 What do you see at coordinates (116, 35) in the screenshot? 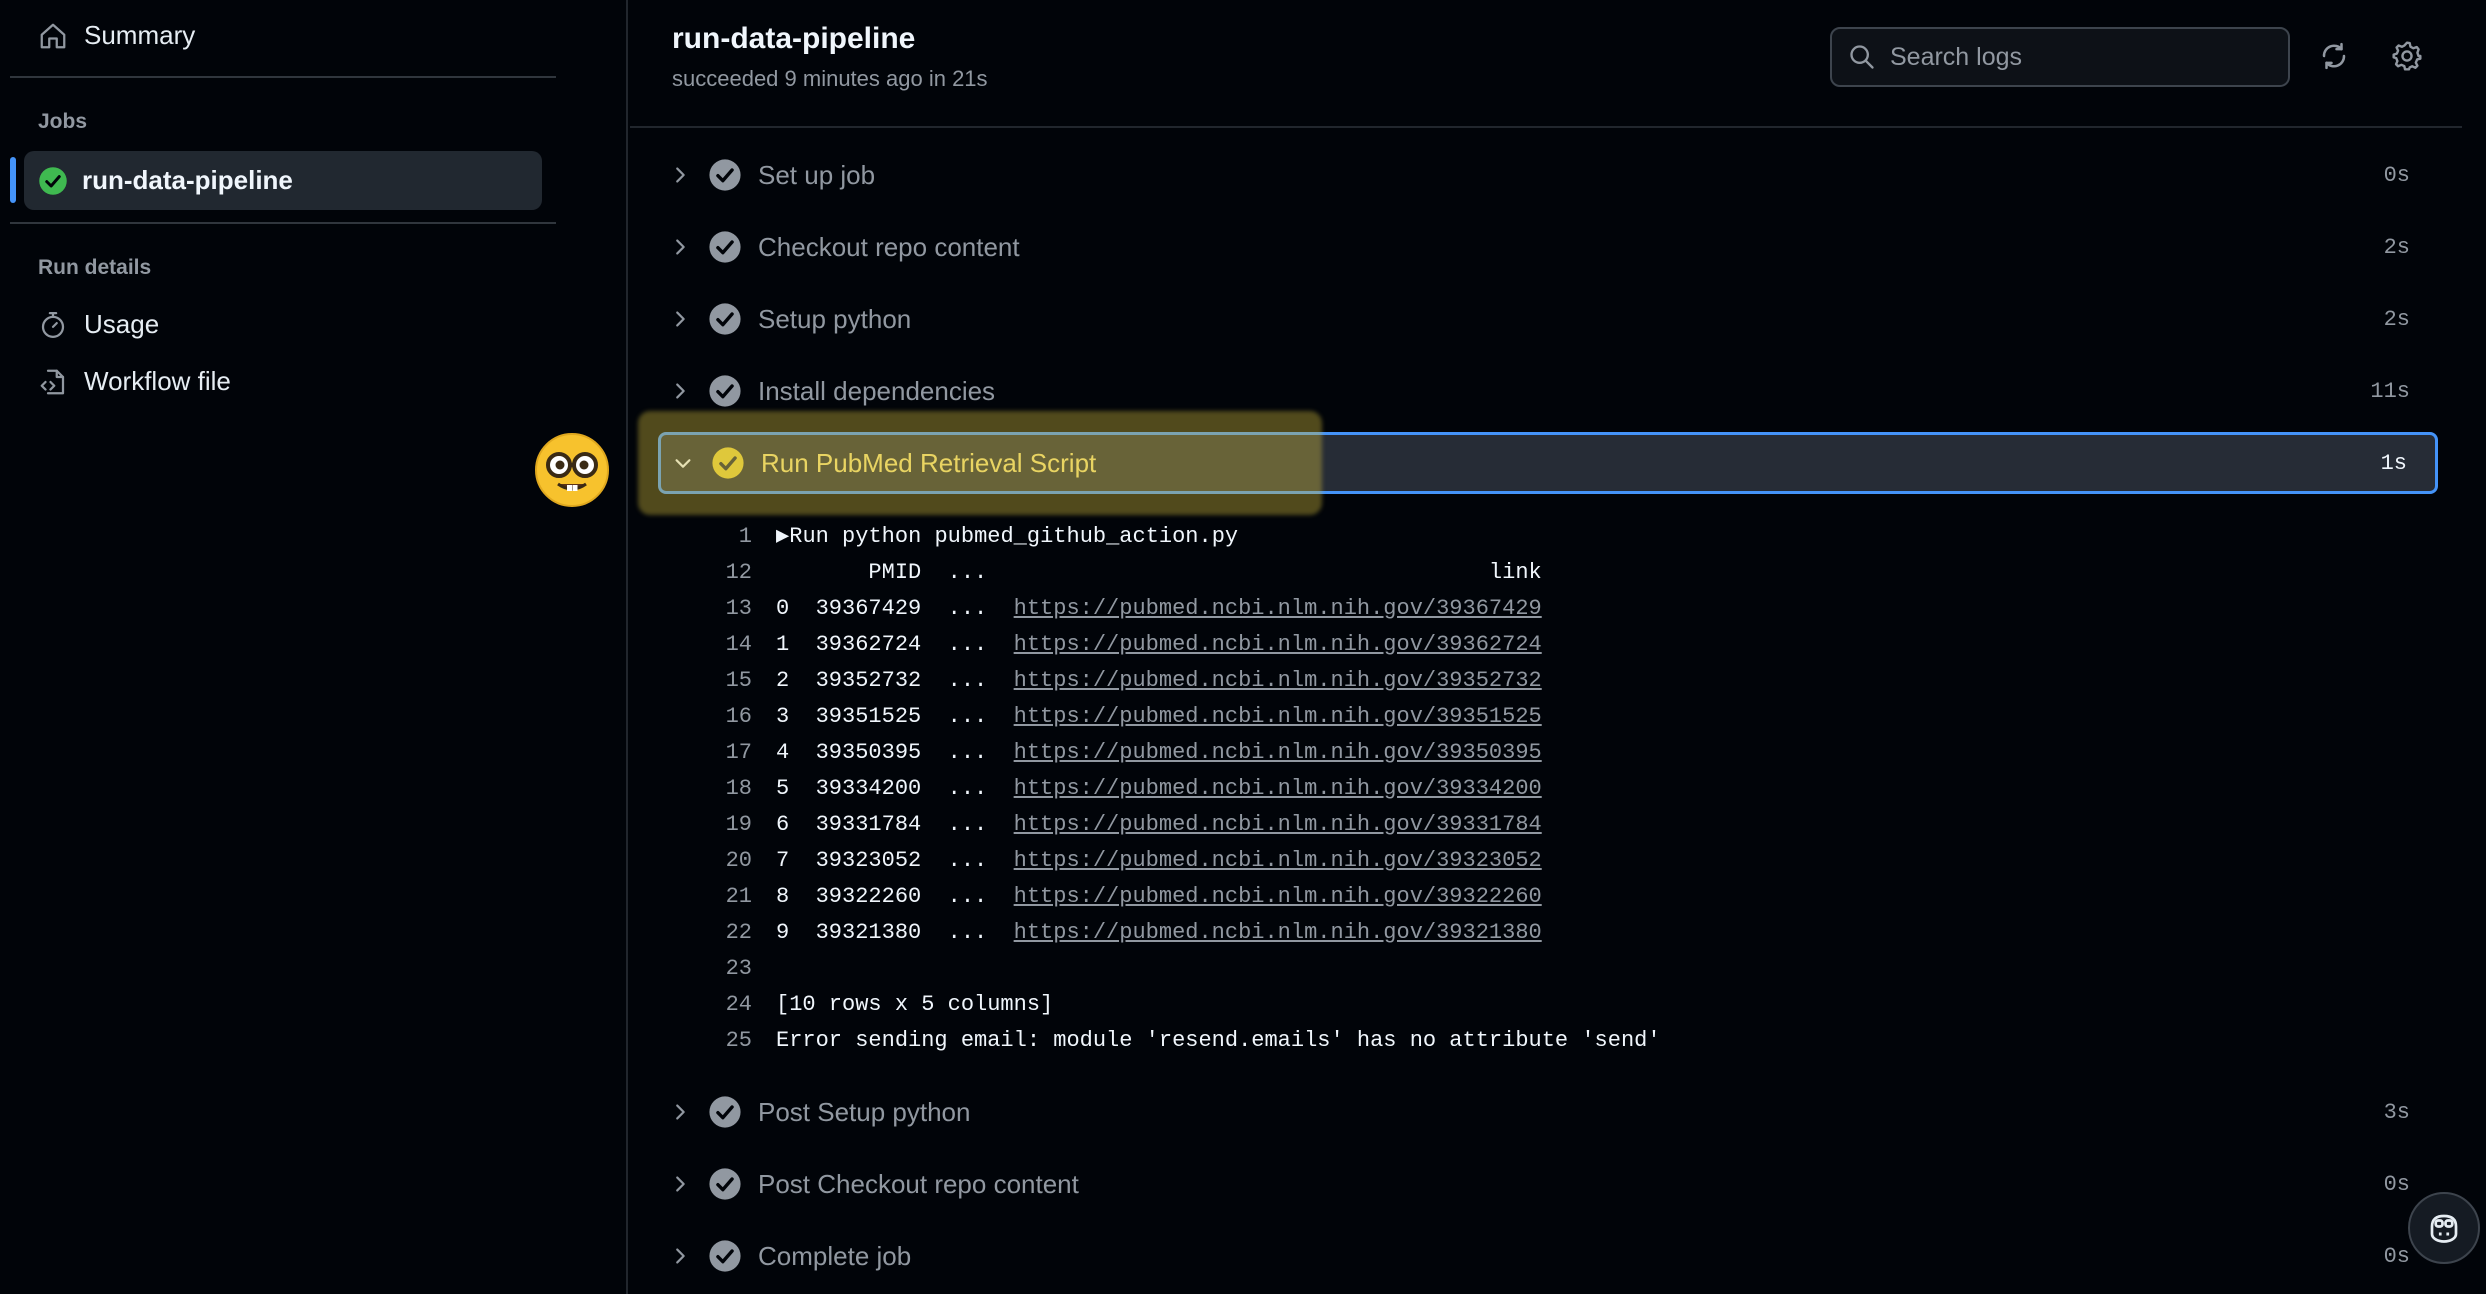
I see `sidebar-item-summary: Summary` at bounding box center [116, 35].